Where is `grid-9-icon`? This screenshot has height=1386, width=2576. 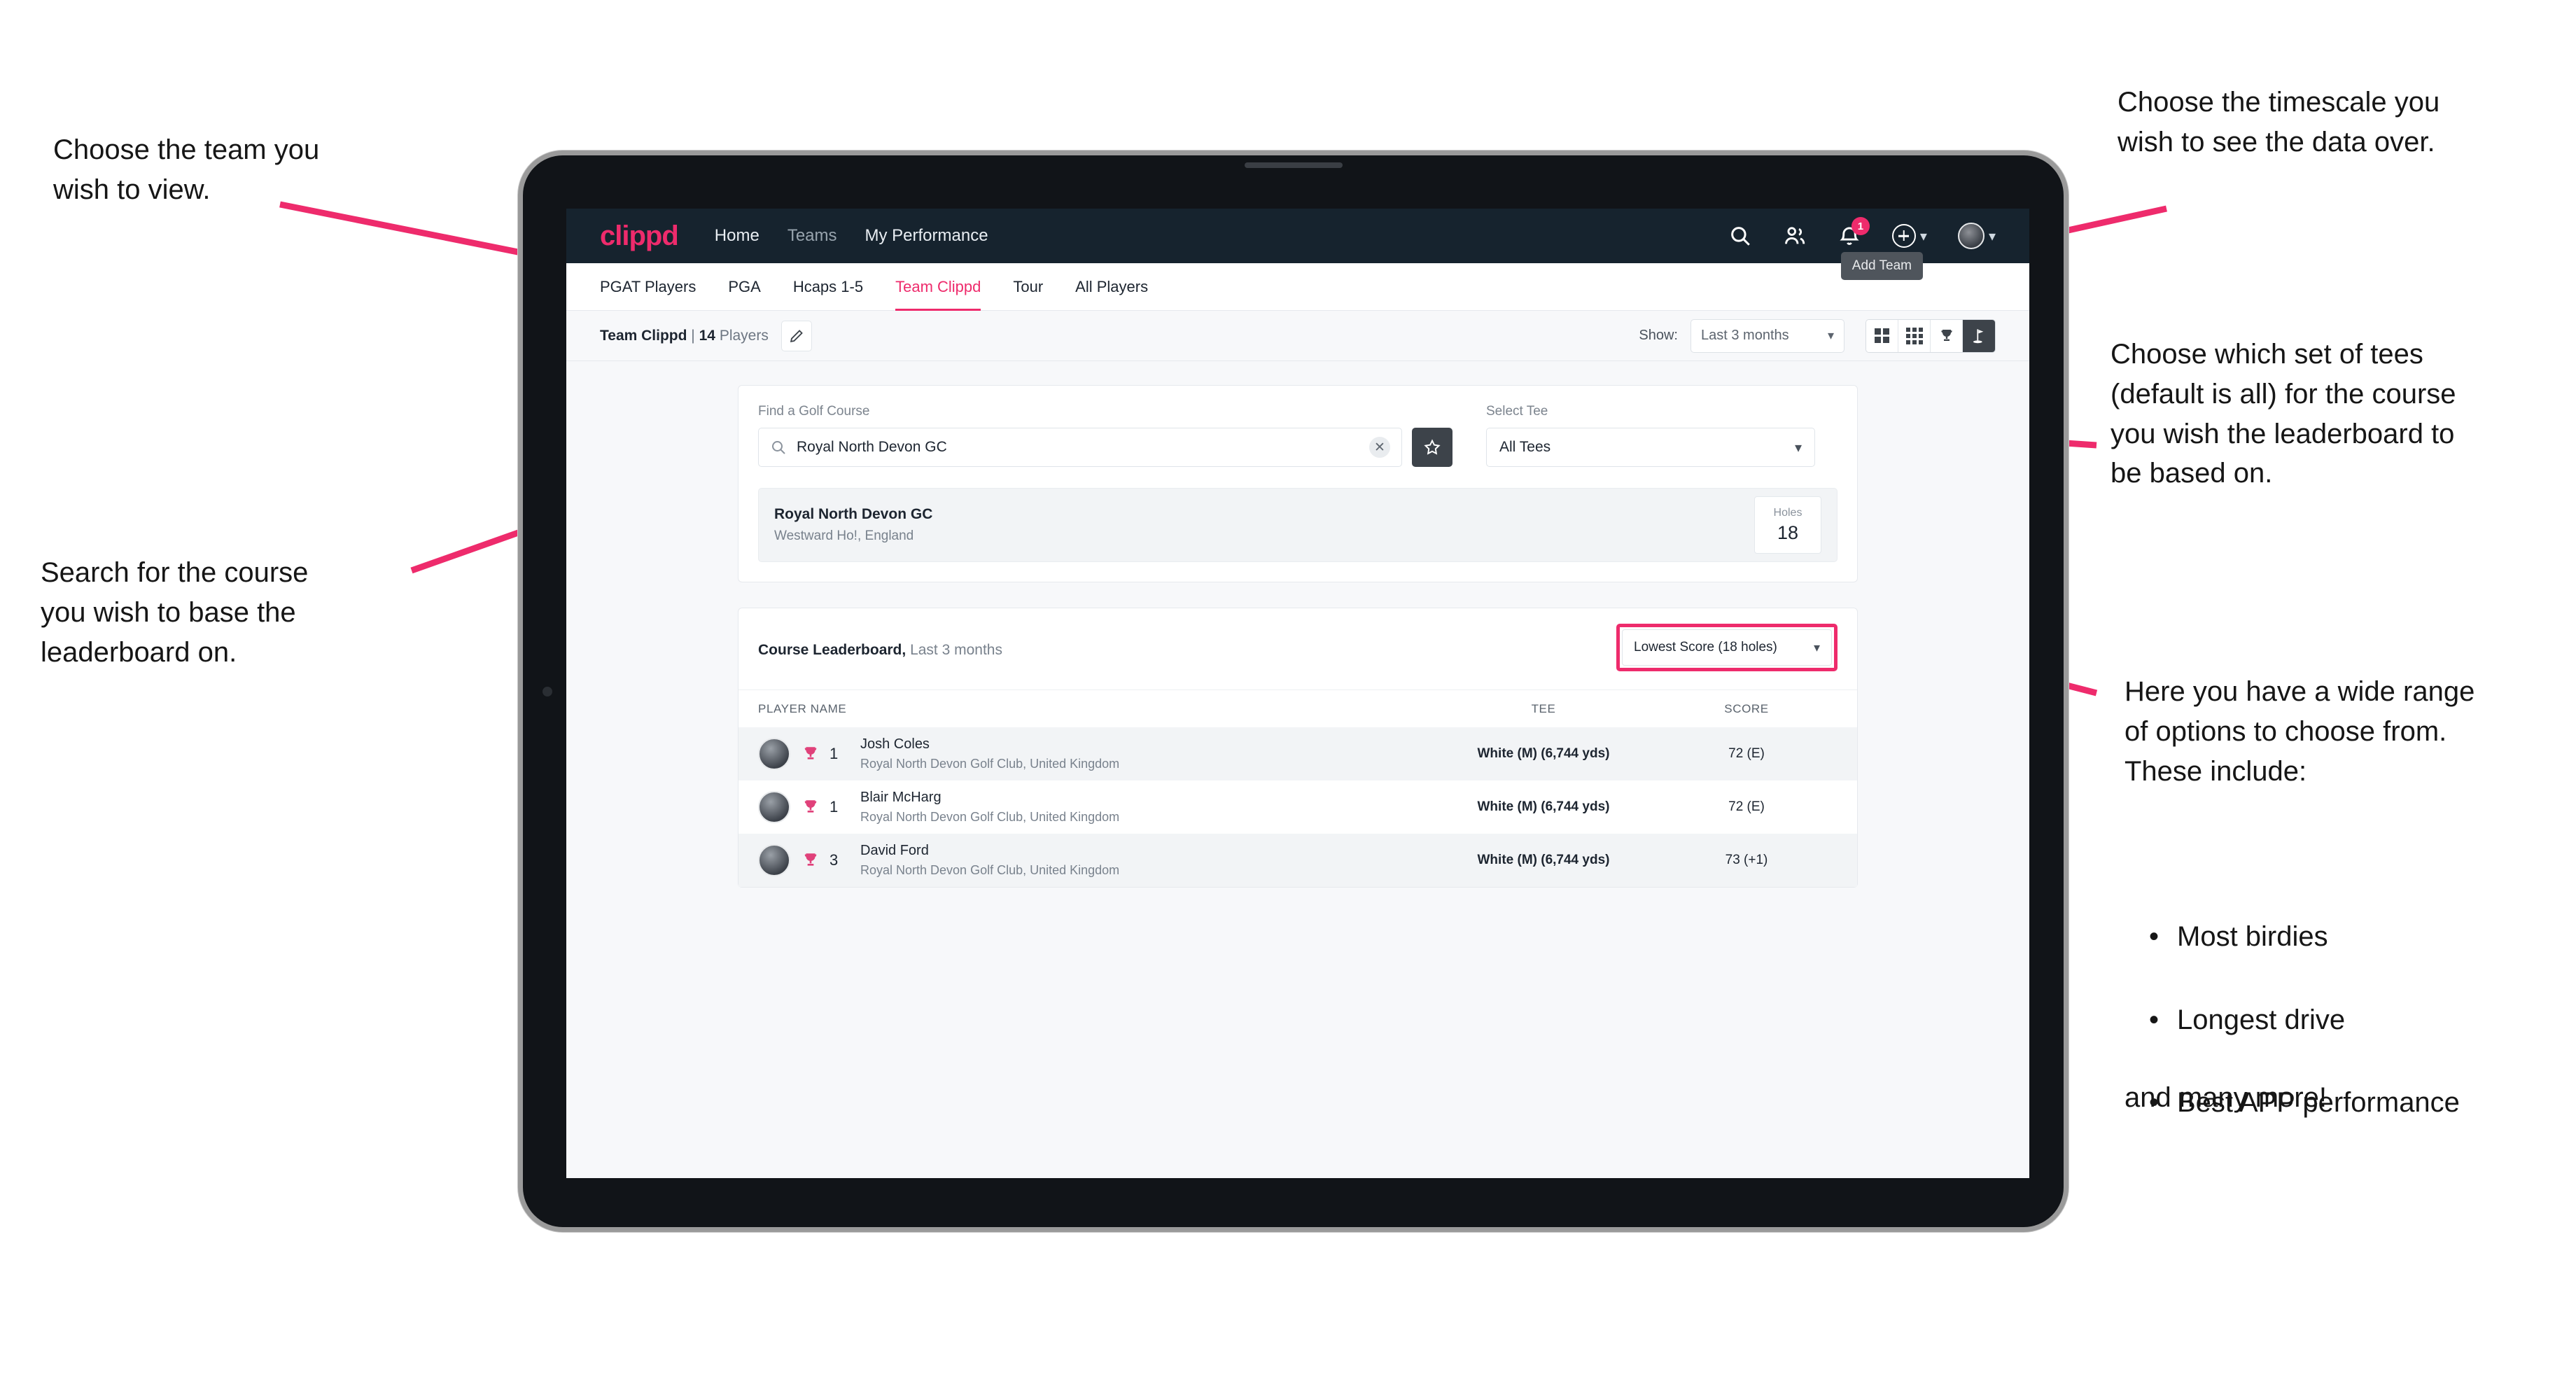
grid-9-icon is located at coordinates (1914, 335).